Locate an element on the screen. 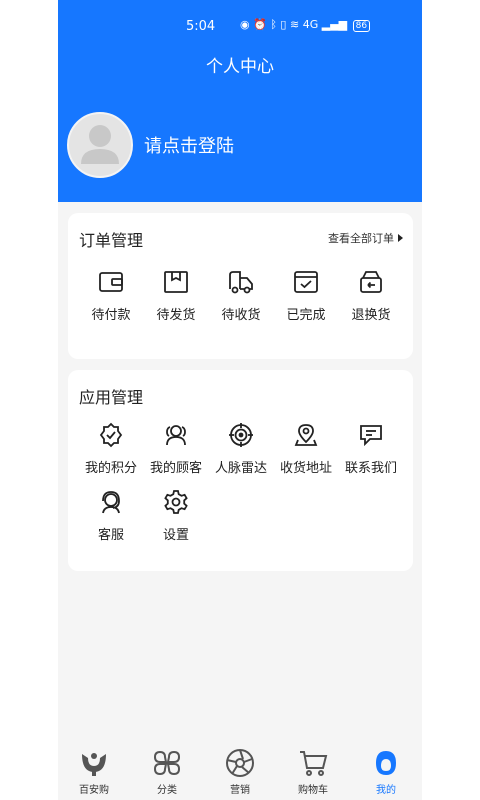 This screenshot has width=480, height=800. category-icon is located at coordinates (167, 763).